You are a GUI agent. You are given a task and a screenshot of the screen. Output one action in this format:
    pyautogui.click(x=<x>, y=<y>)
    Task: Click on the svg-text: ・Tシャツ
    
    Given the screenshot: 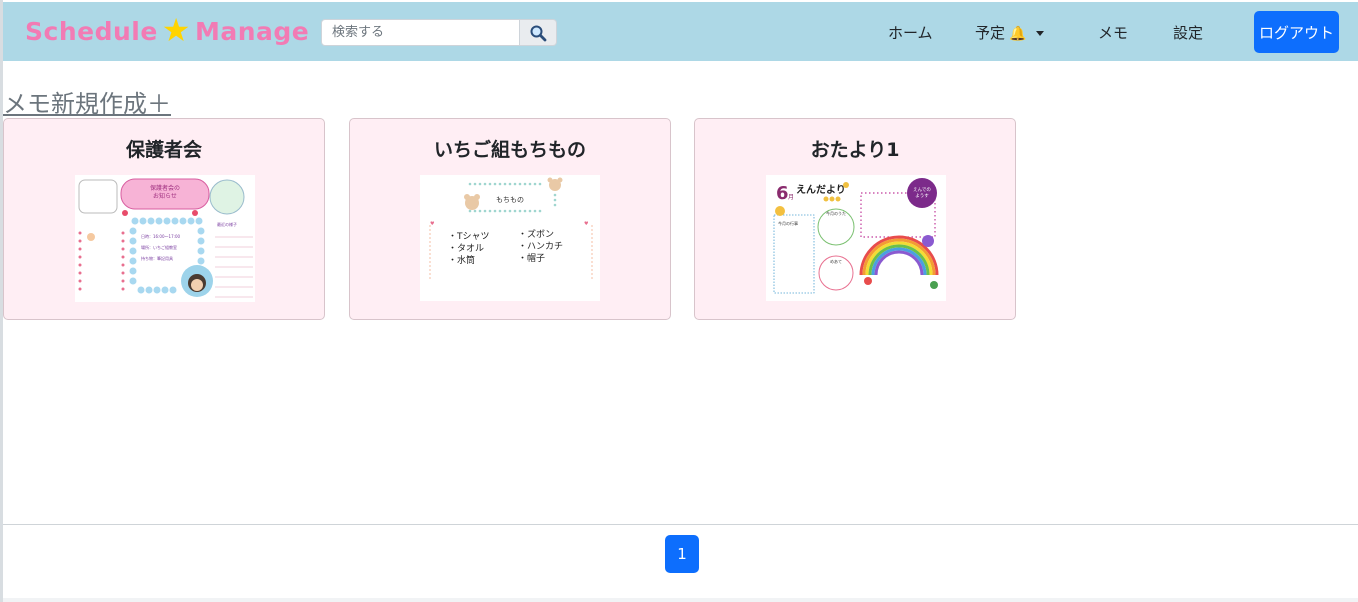 What is the action you would take?
    pyautogui.click(x=469, y=237)
    